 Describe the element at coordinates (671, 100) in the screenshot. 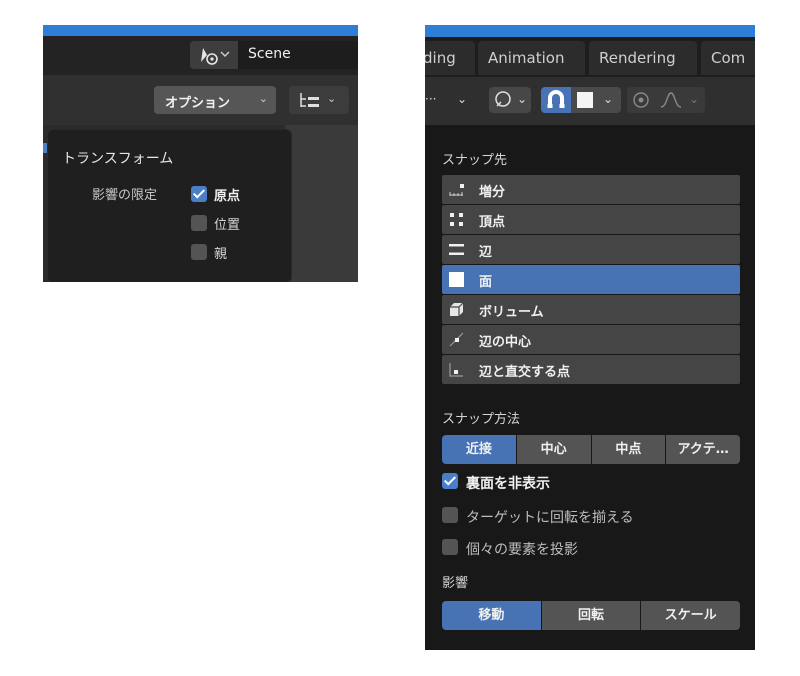

I see `falloff-curve-icon` at that location.